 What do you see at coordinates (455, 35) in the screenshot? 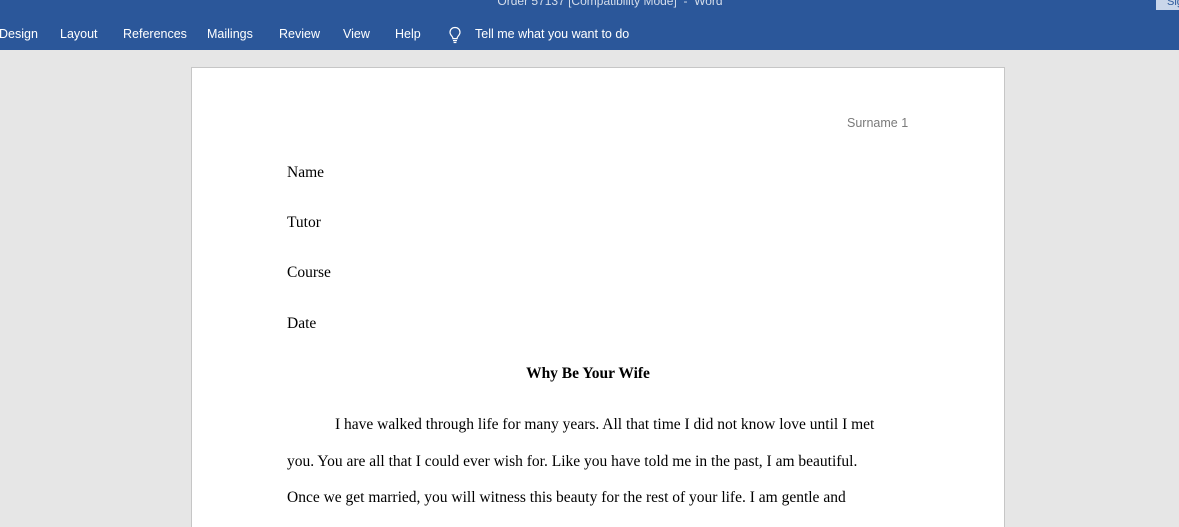
I see `lightbulb-icon` at bounding box center [455, 35].